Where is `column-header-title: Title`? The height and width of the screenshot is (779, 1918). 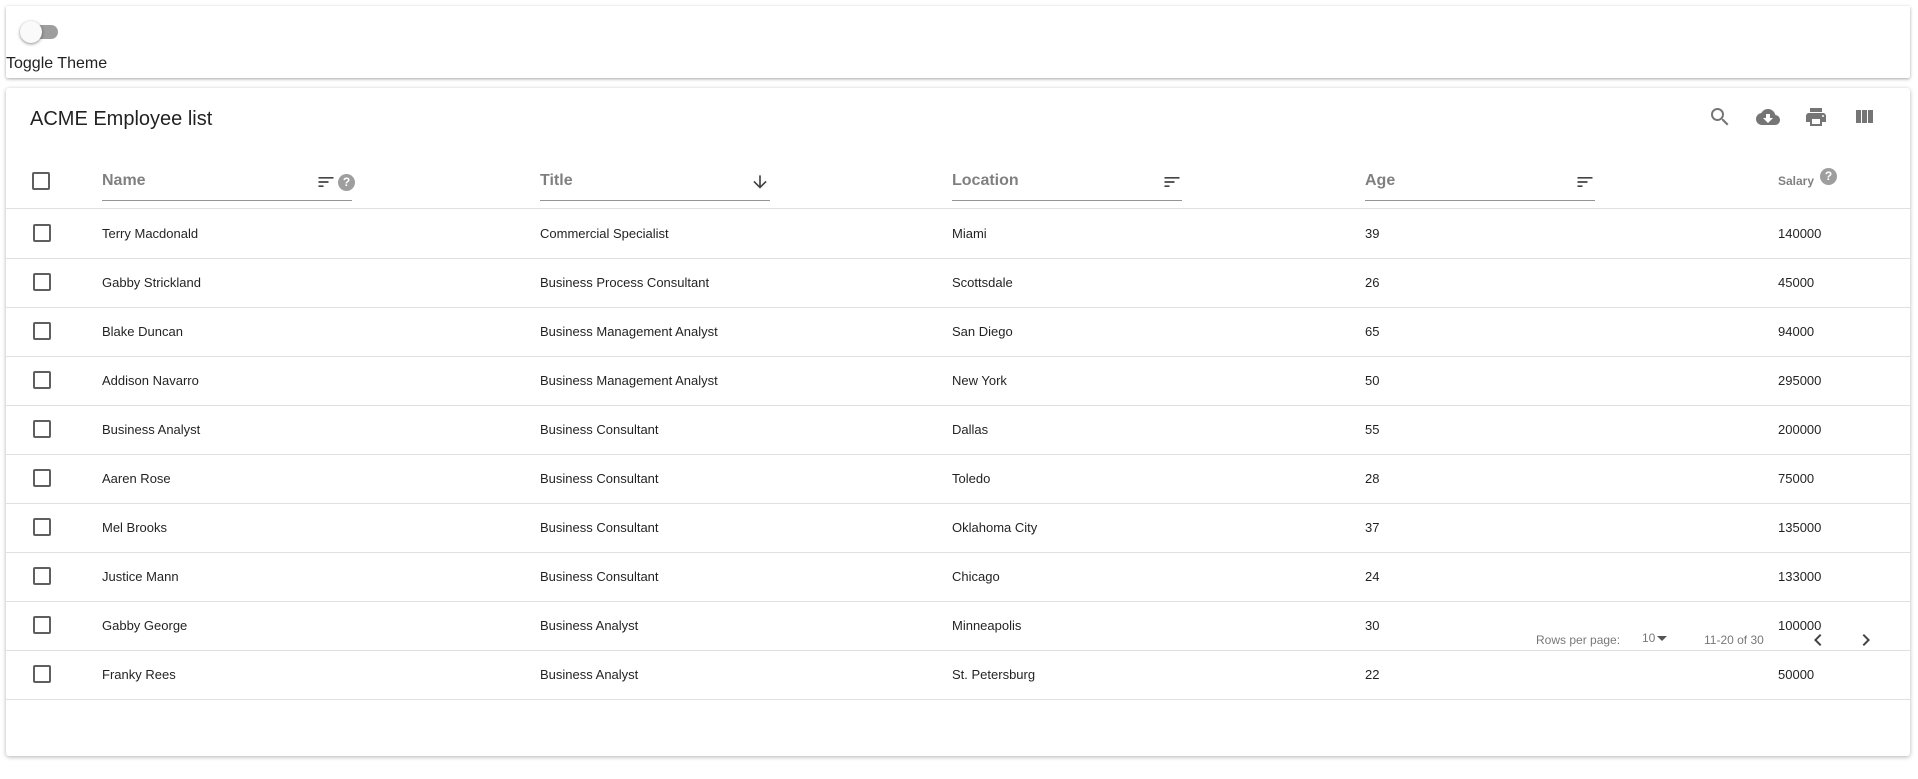 column-header-title: Title is located at coordinates (655, 190).